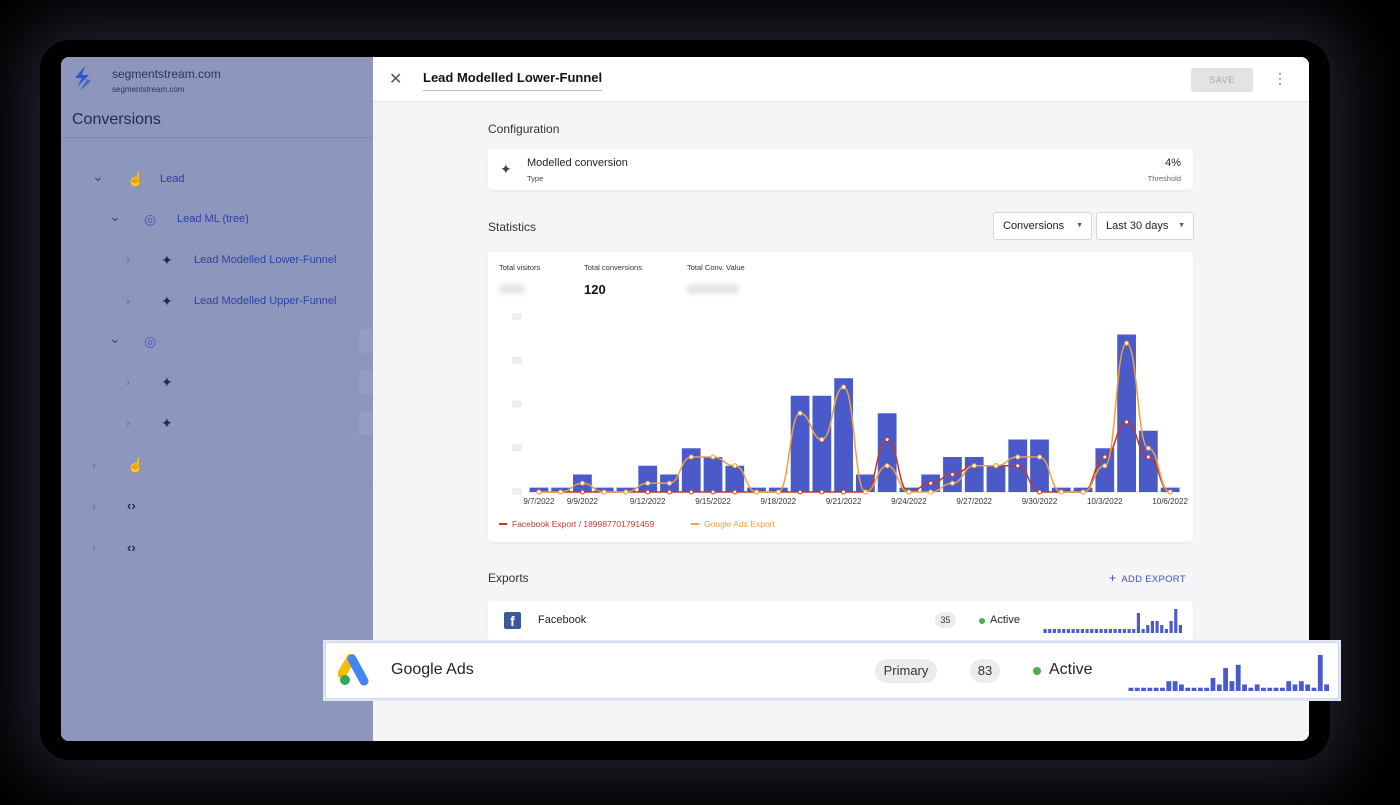  Describe the element at coordinates (1222, 80) in the screenshot. I see `save-button: SAVE` at that location.